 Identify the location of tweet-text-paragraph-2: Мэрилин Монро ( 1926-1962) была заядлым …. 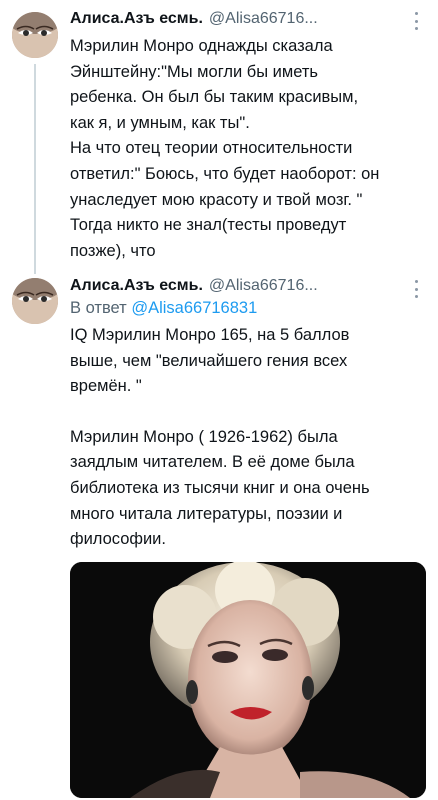
(220, 488).